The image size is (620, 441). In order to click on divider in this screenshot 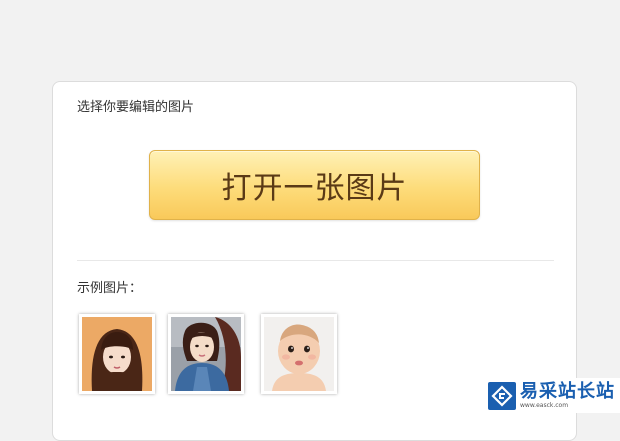, I will do `click(315, 260)`.